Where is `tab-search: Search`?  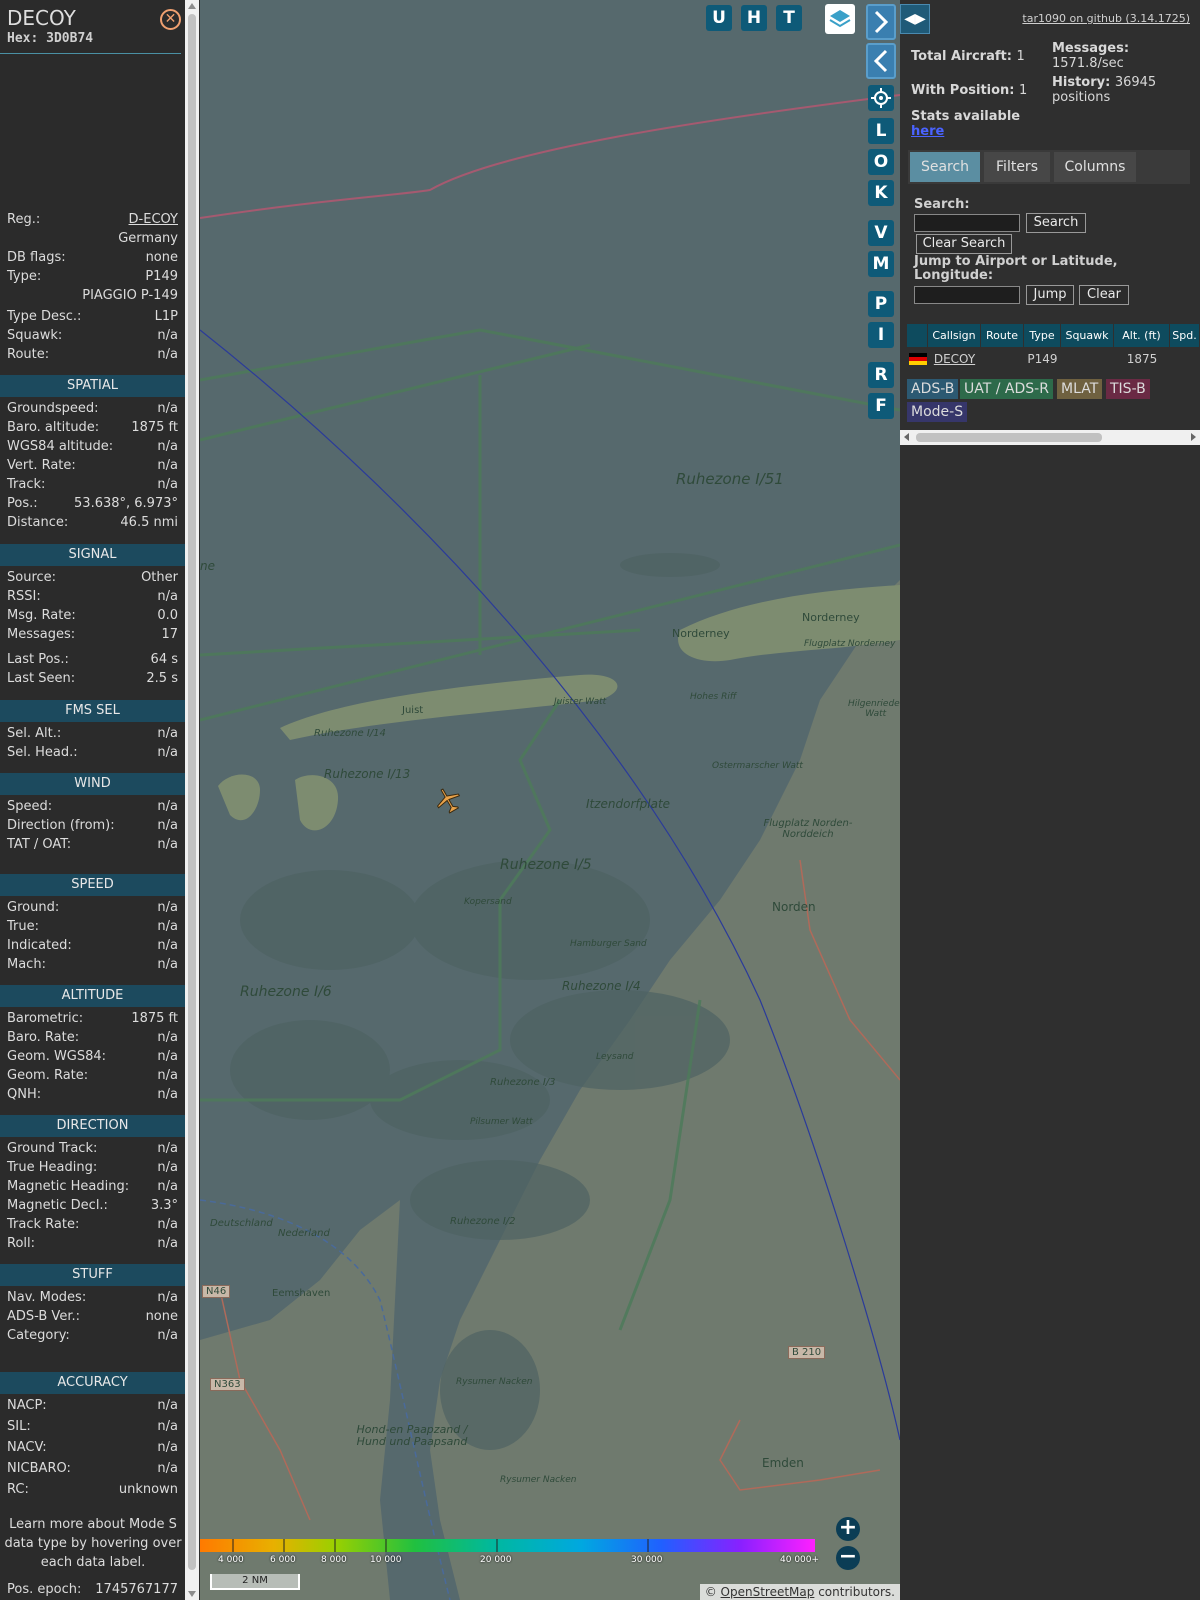
tab-search: Search is located at coordinates (945, 167).